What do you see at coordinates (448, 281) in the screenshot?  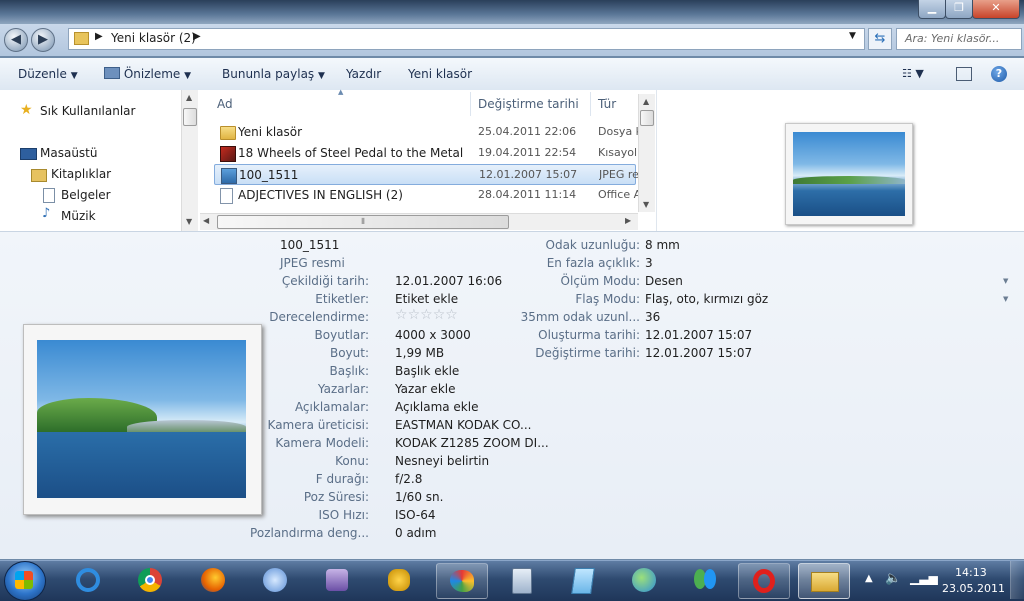 I see `prop-value: 12.01.2007 16:06` at bounding box center [448, 281].